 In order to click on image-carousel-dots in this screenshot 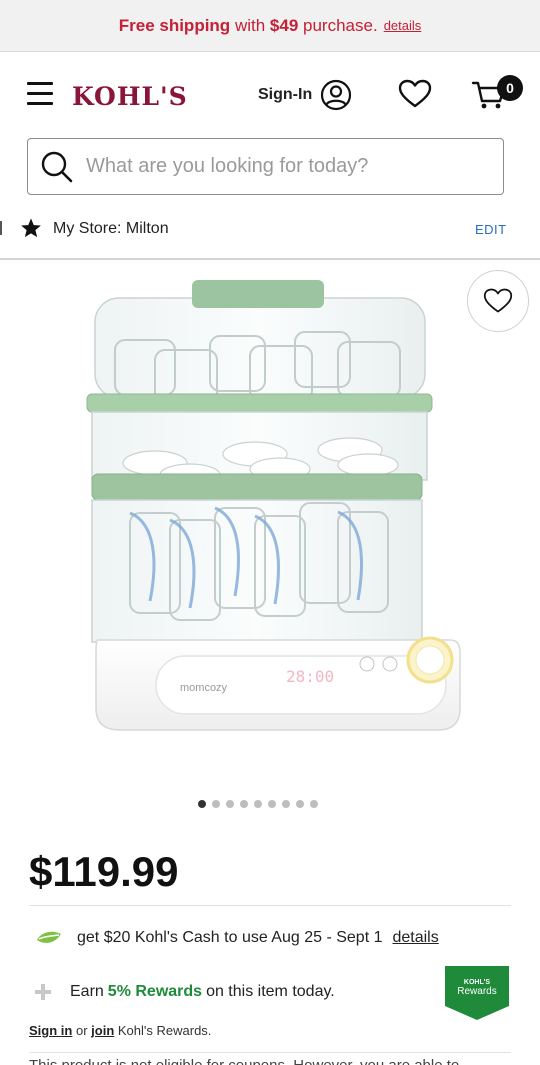, I will do `click(258, 804)`.